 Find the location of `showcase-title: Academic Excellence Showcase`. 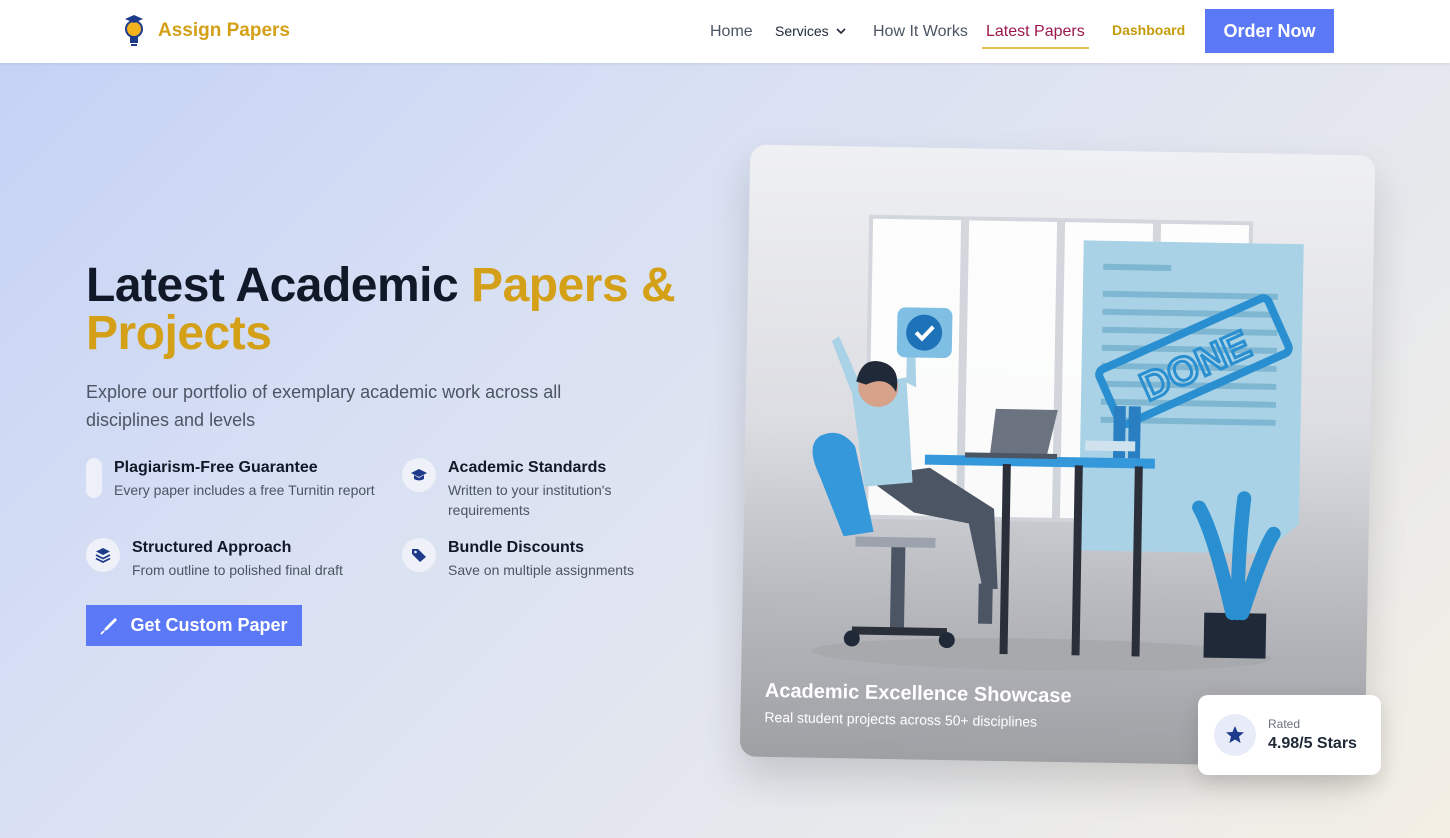

showcase-title: Academic Excellence Showcase is located at coordinates (918, 693).